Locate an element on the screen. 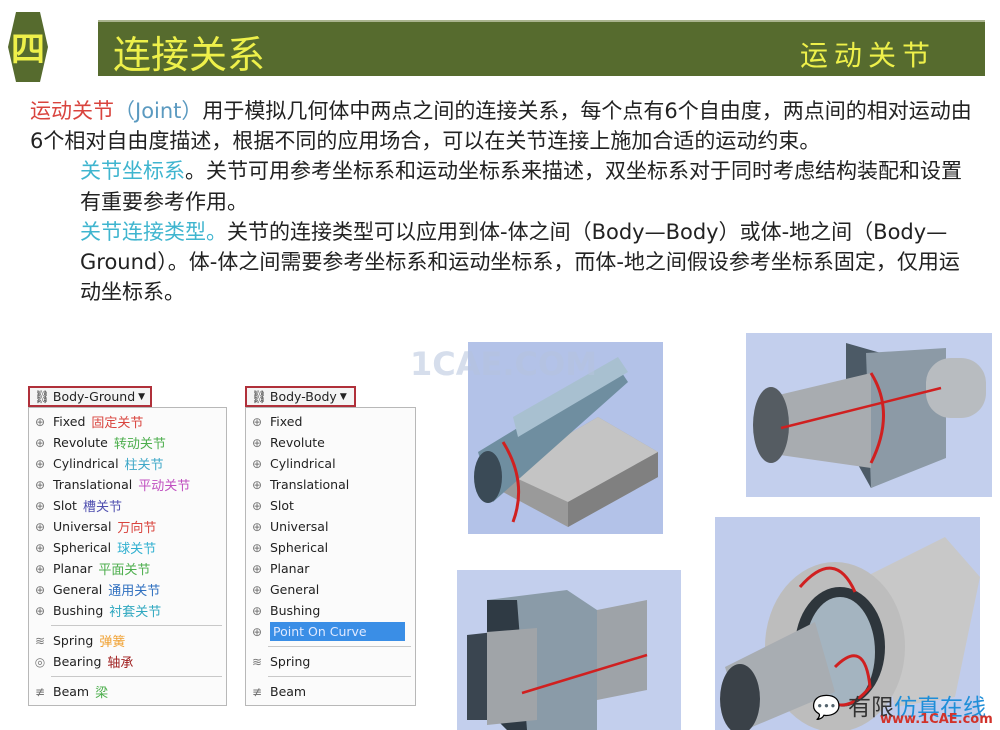 The image size is (1000, 730). item-label: Revolute is located at coordinates (80, 442).